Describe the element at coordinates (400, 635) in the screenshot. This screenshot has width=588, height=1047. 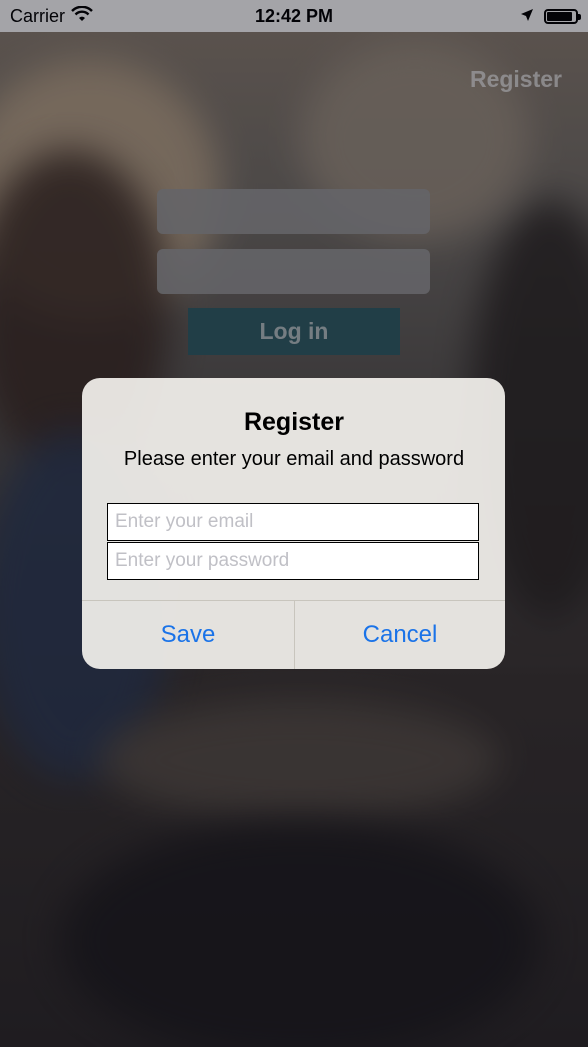
I see `cancel-button: Cancel` at that location.